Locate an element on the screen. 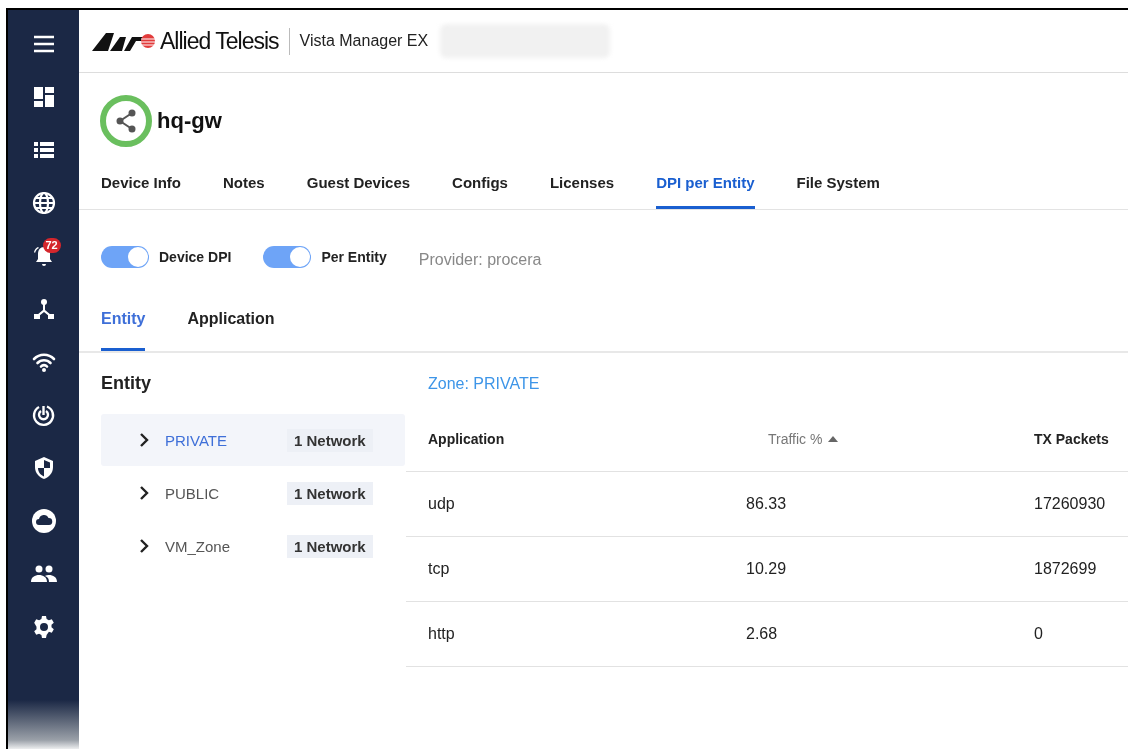 This screenshot has height=749, width=1128. tab: Configs is located at coordinates (480, 186).